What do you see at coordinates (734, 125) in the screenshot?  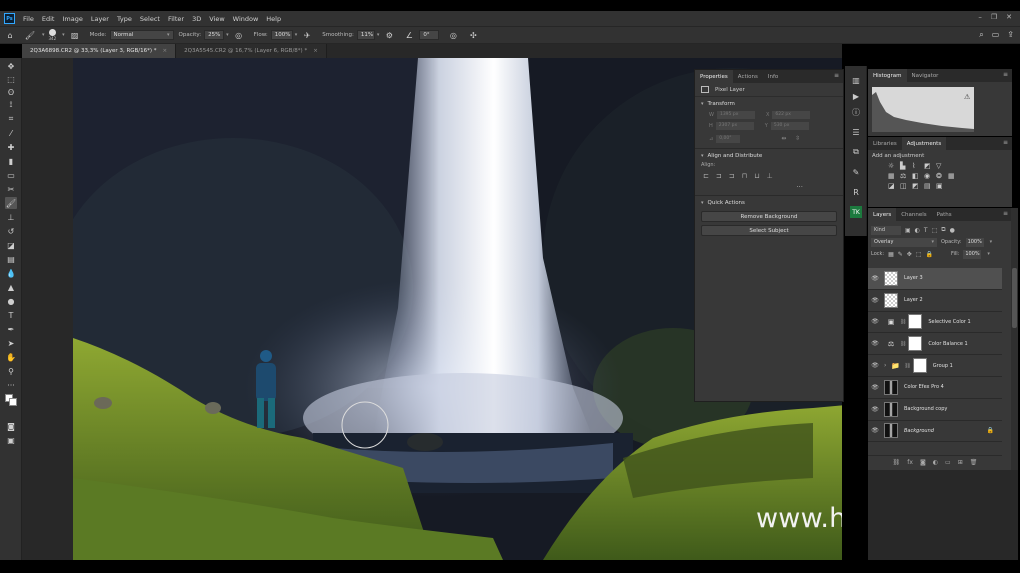 I see `height-field: 2307 px` at bounding box center [734, 125].